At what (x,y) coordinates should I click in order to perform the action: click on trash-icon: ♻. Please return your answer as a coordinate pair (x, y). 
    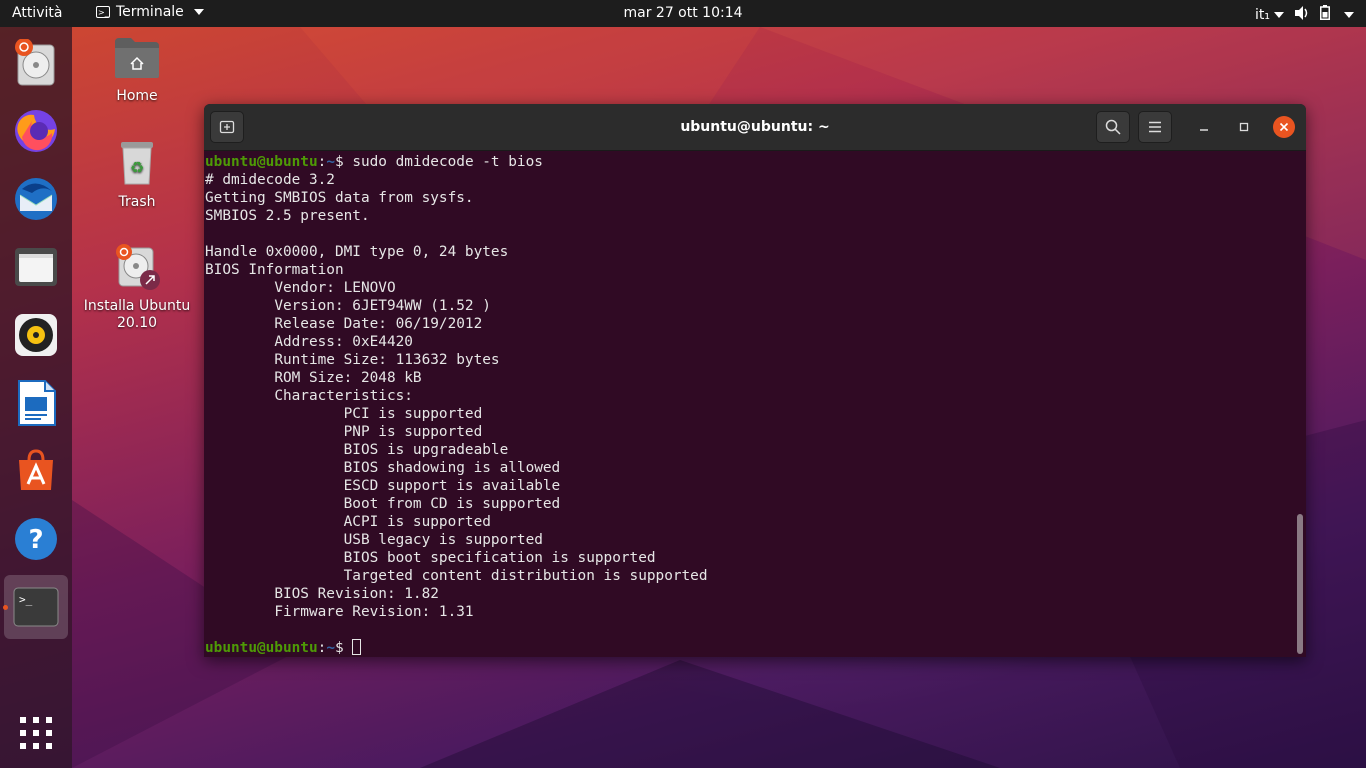
    Looking at the image, I should click on (137, 163).